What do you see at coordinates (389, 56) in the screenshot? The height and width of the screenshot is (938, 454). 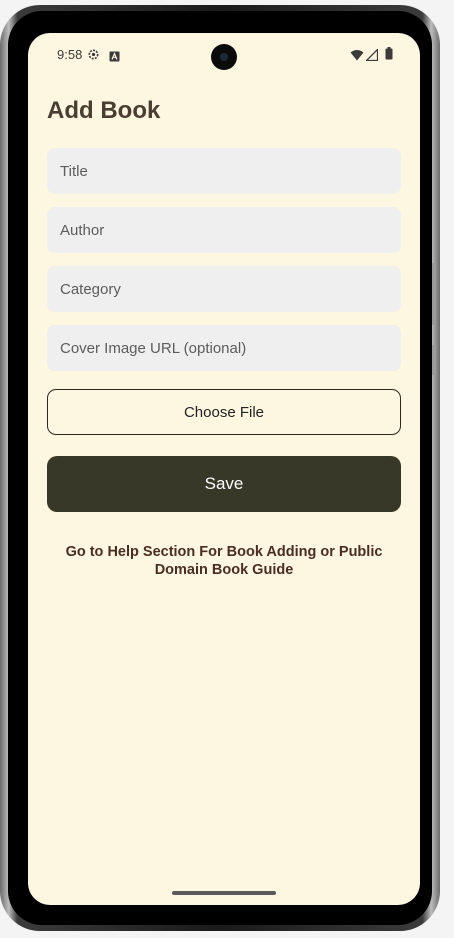 I see `battery-icon` at bounding box center [389, 56].